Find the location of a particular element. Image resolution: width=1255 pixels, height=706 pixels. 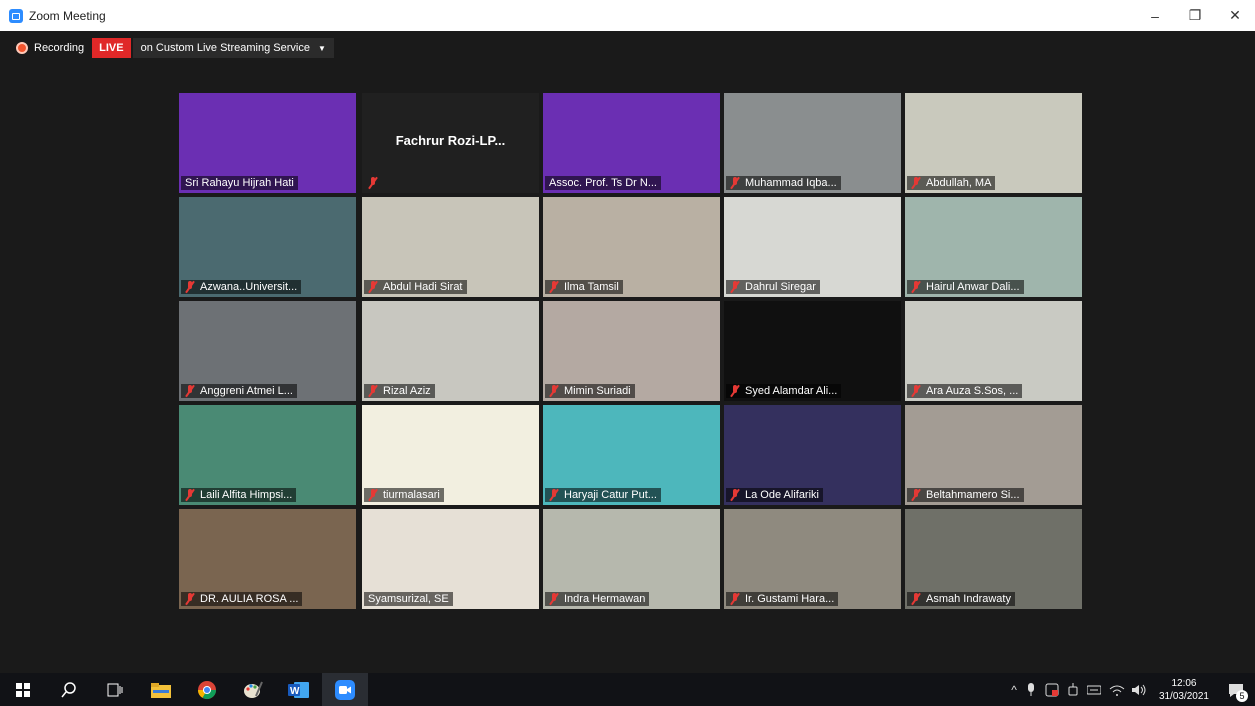

participant-video-tile: Dahrul Siregar is located at coordinates (812, 247).